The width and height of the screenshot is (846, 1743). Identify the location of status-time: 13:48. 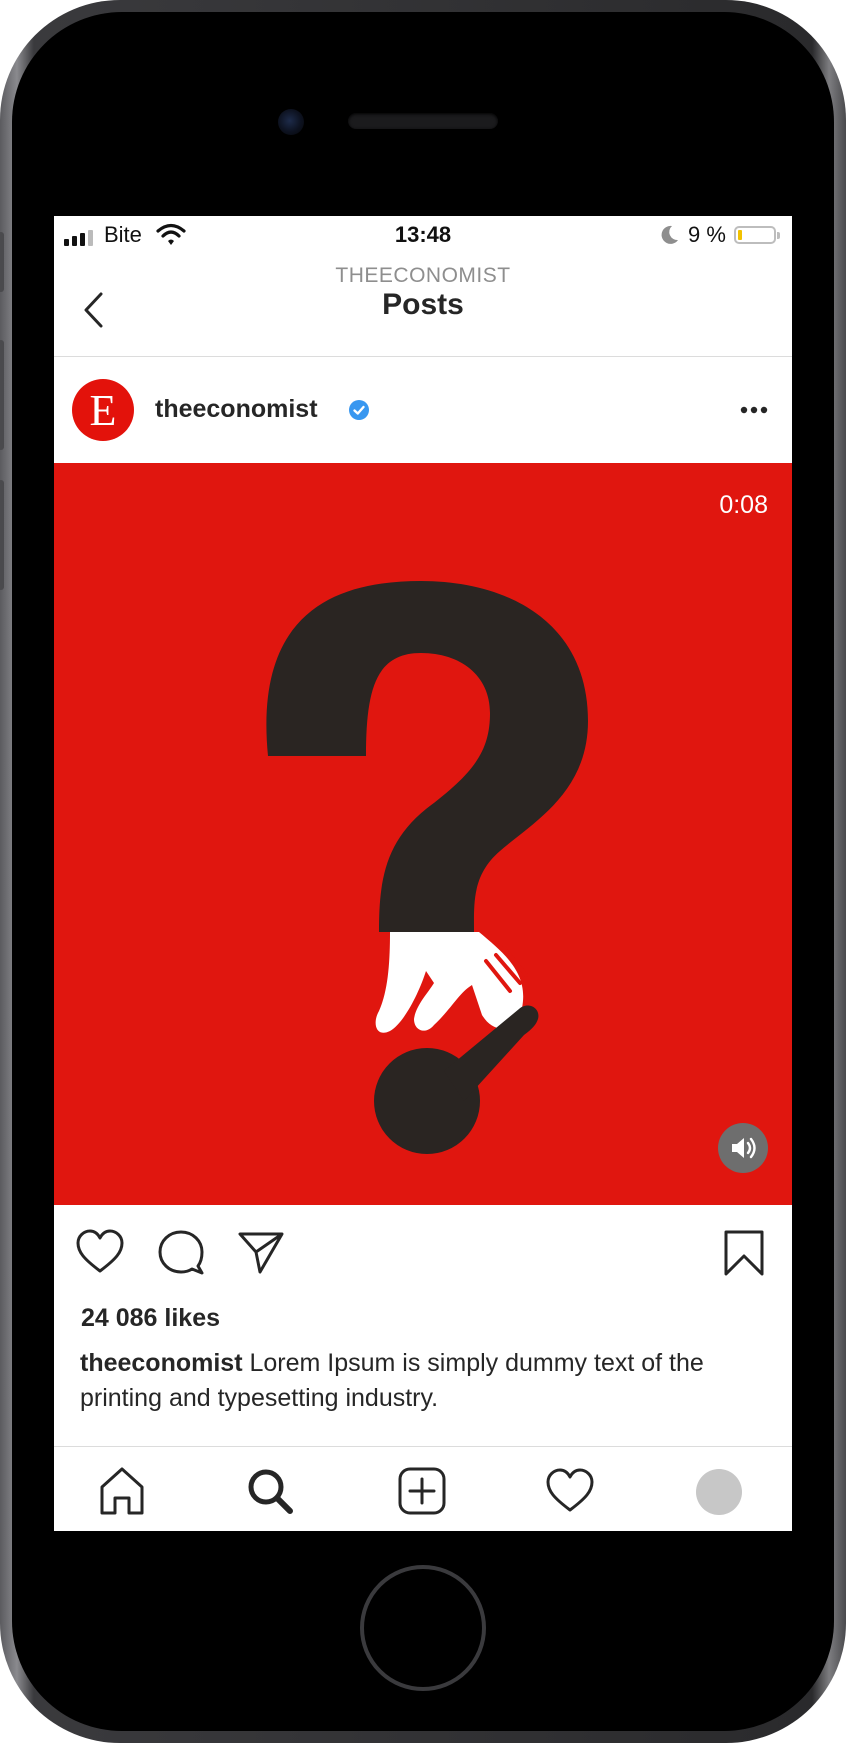
(423, 234).